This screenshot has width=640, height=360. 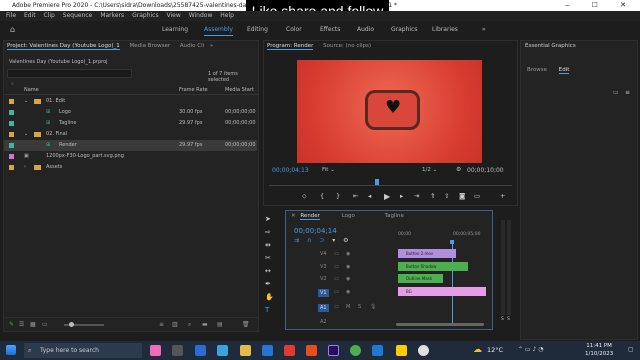 What do you see at coordinates (309, 240) in the screenshot?
I see `snap-icon: ∩` at bounding box center [309, 240].